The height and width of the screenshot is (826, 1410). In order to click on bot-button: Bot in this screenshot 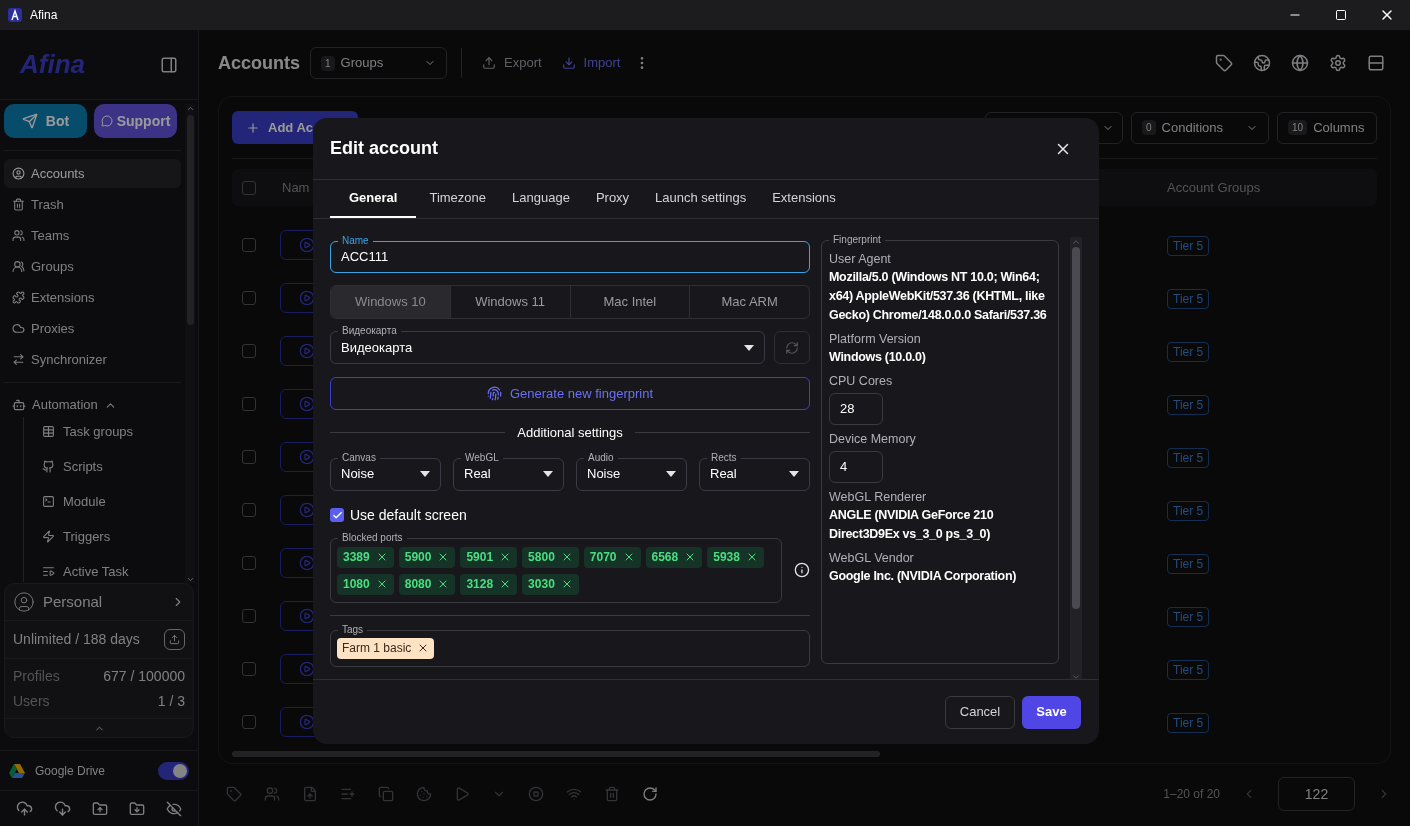, I will do `click(45, 121)`.